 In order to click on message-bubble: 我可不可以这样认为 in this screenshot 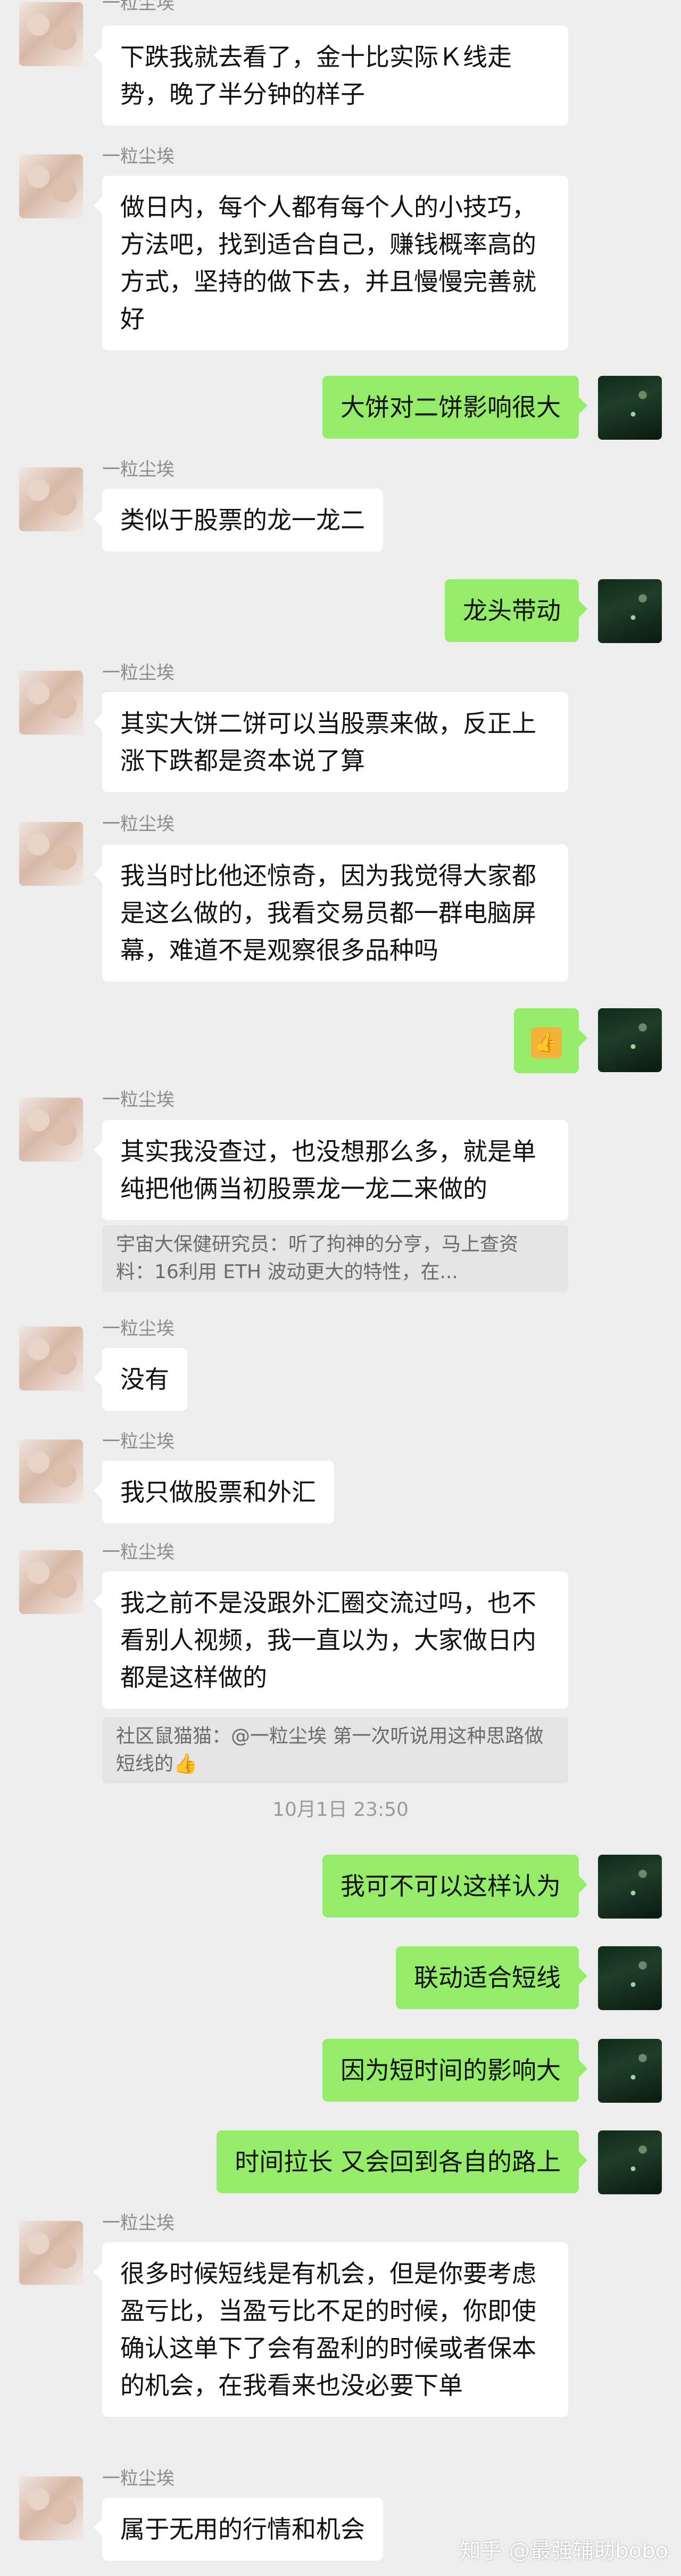, I will do `click(454, 1886)`.